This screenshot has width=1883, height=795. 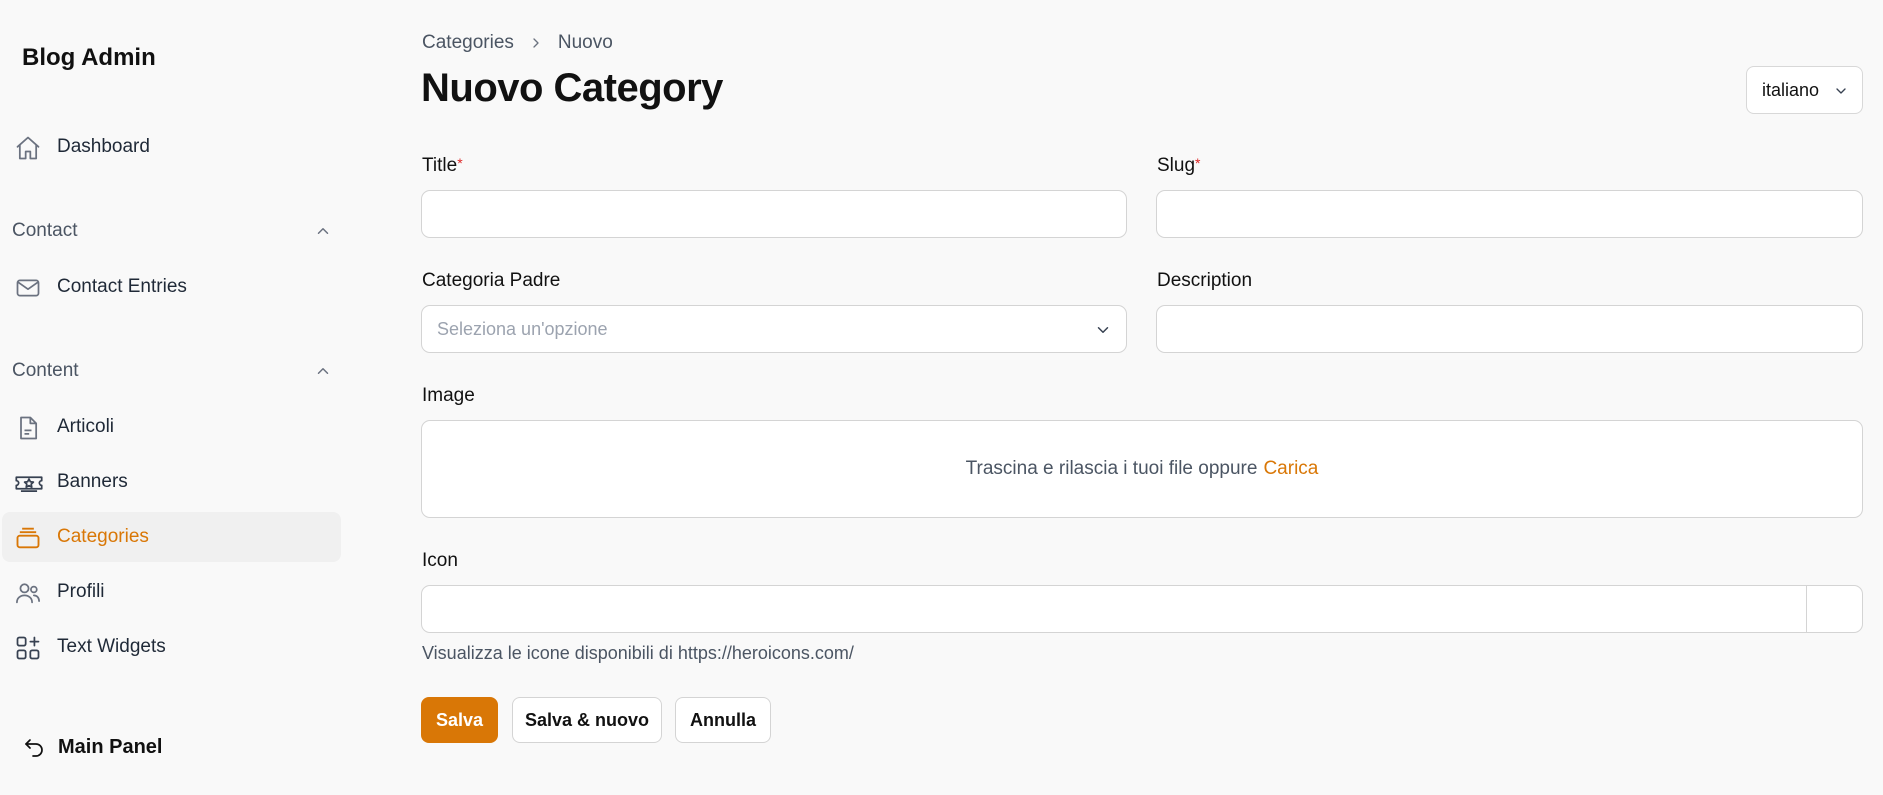 I want to click on description-input, so click(x=1509, y=329).